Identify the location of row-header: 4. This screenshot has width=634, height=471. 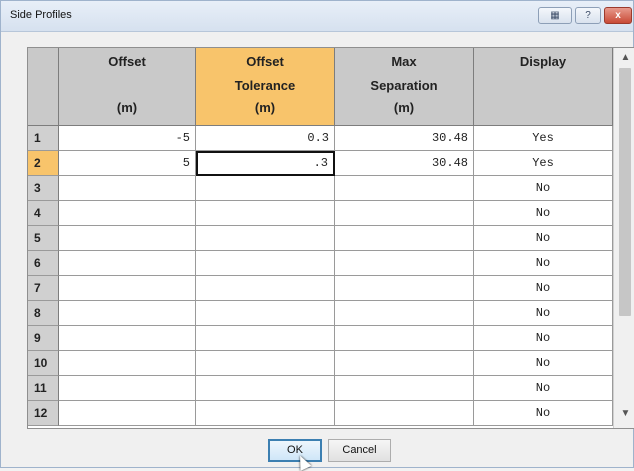
(43, 213).